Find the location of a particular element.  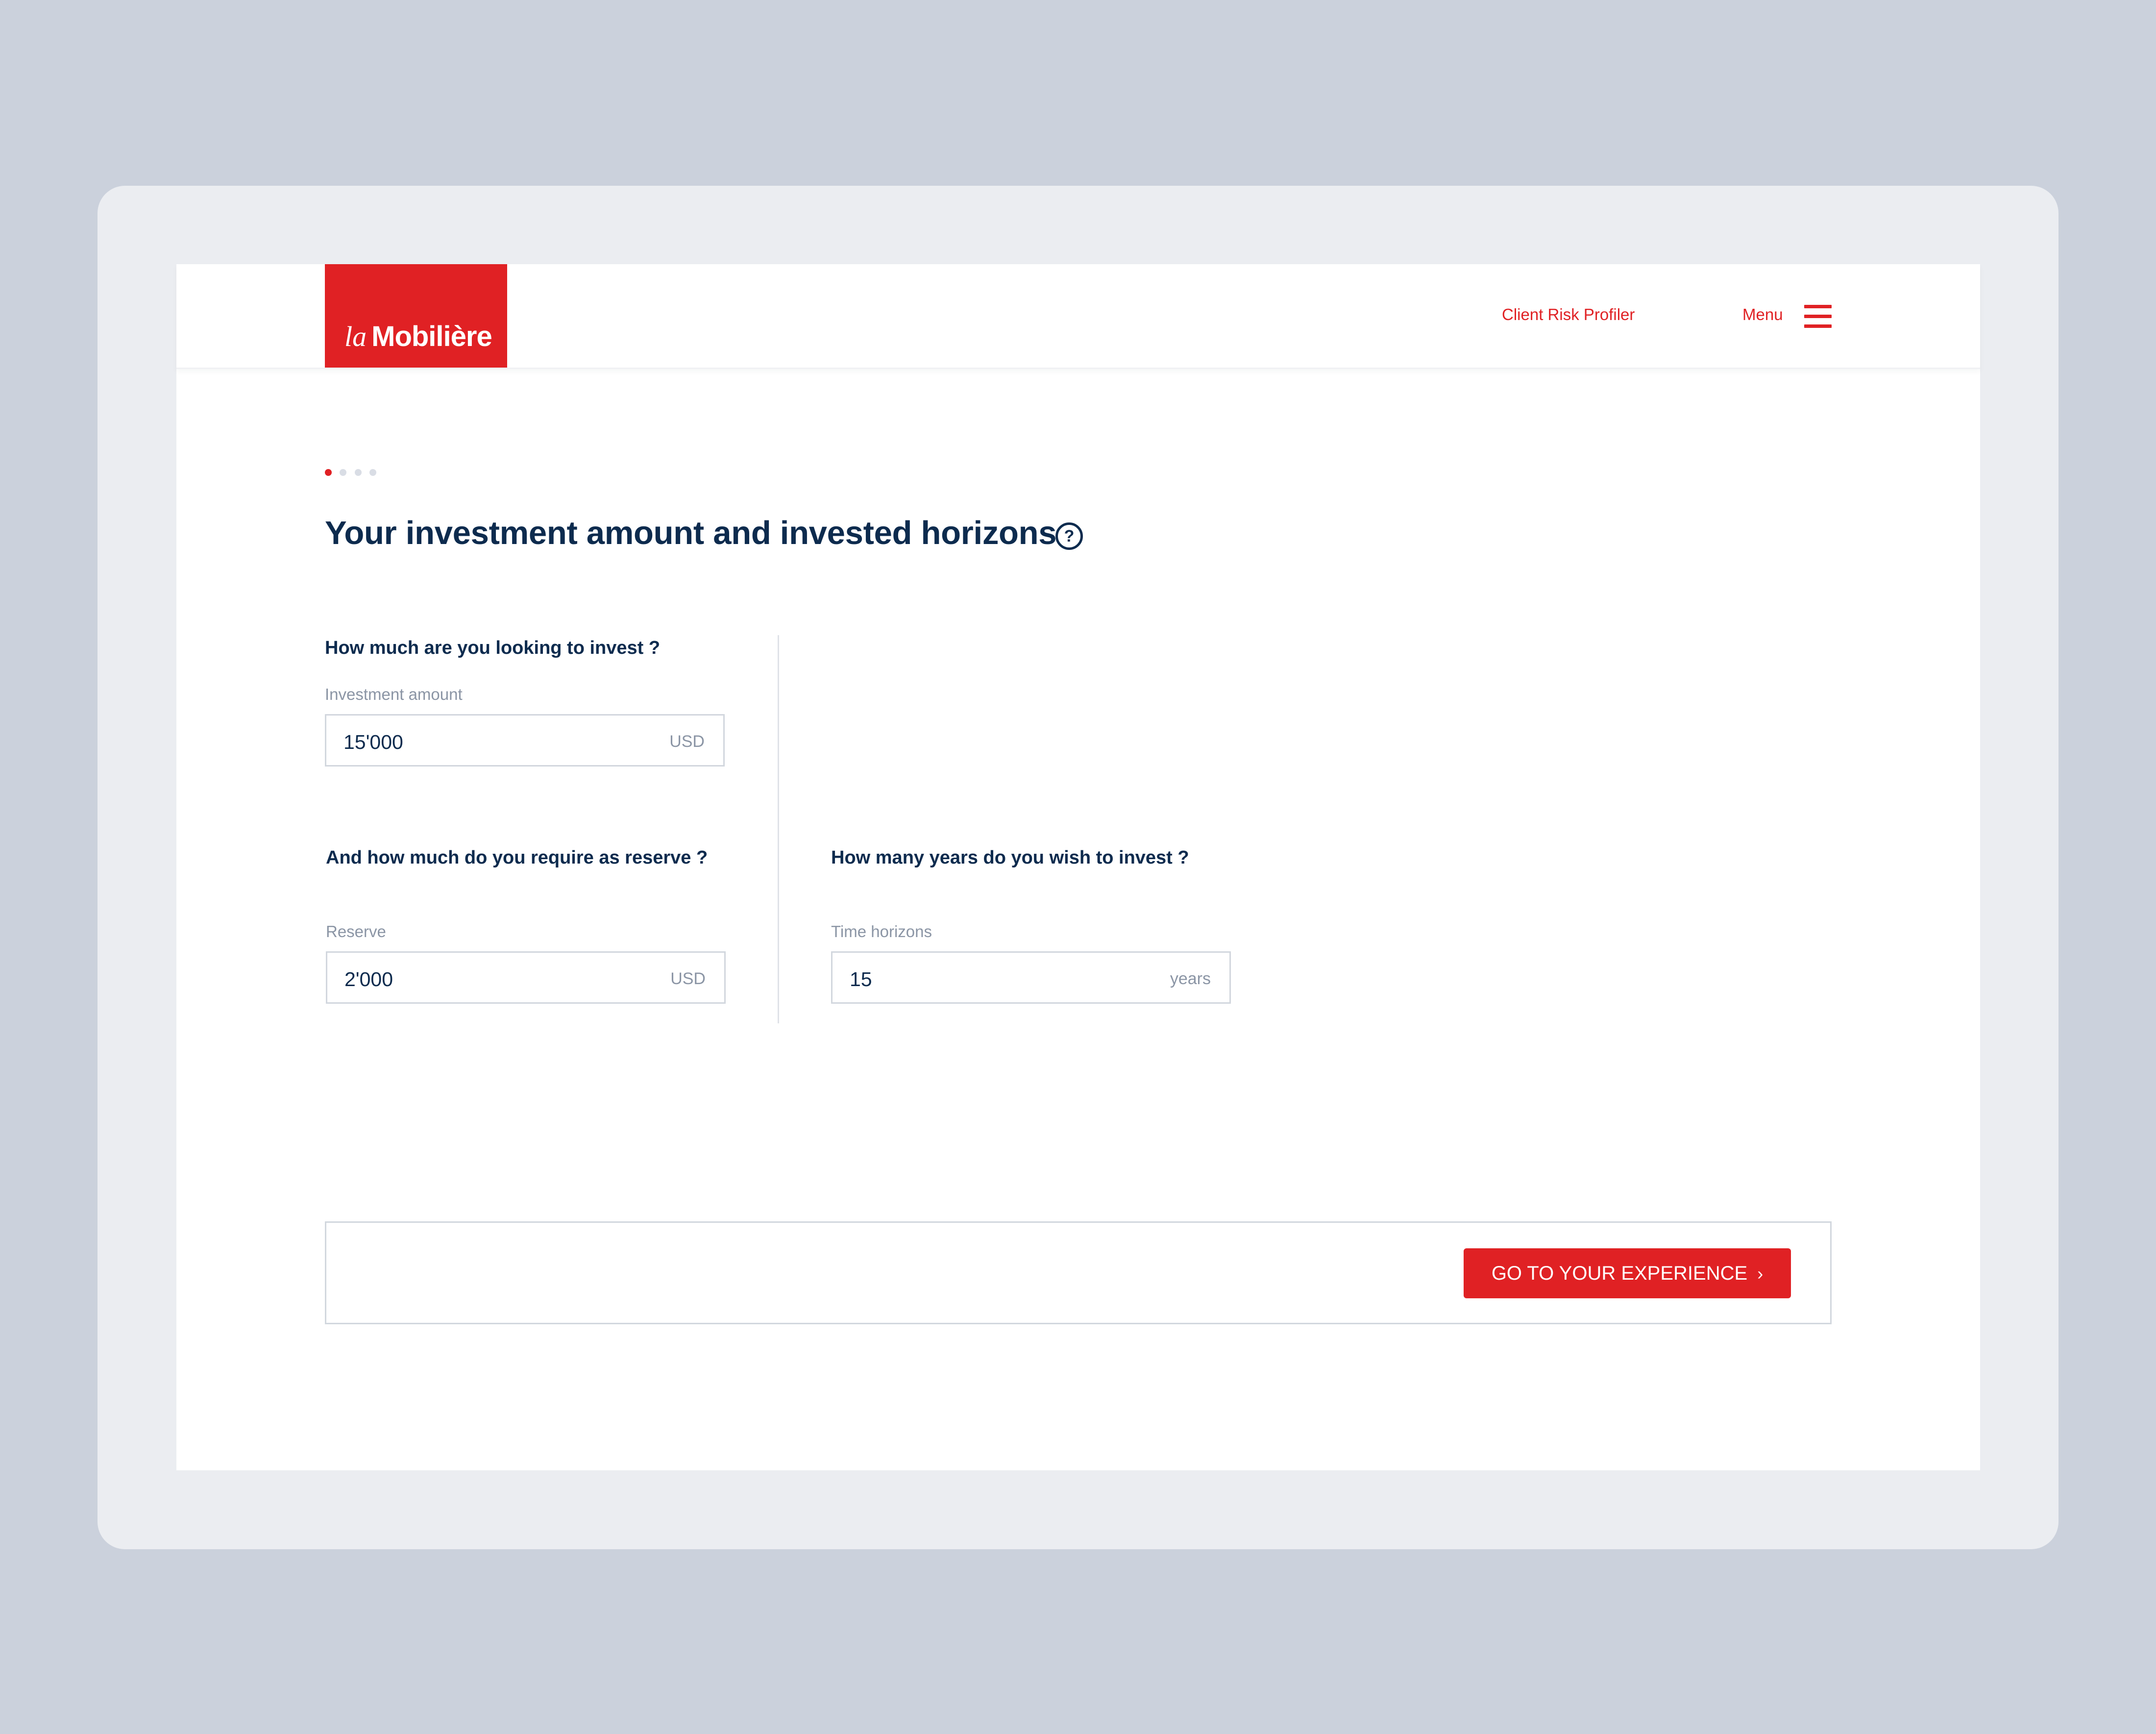

top-header: la Mobilière Client Risk Profiler Menu is located at coordinates (1078, 316).